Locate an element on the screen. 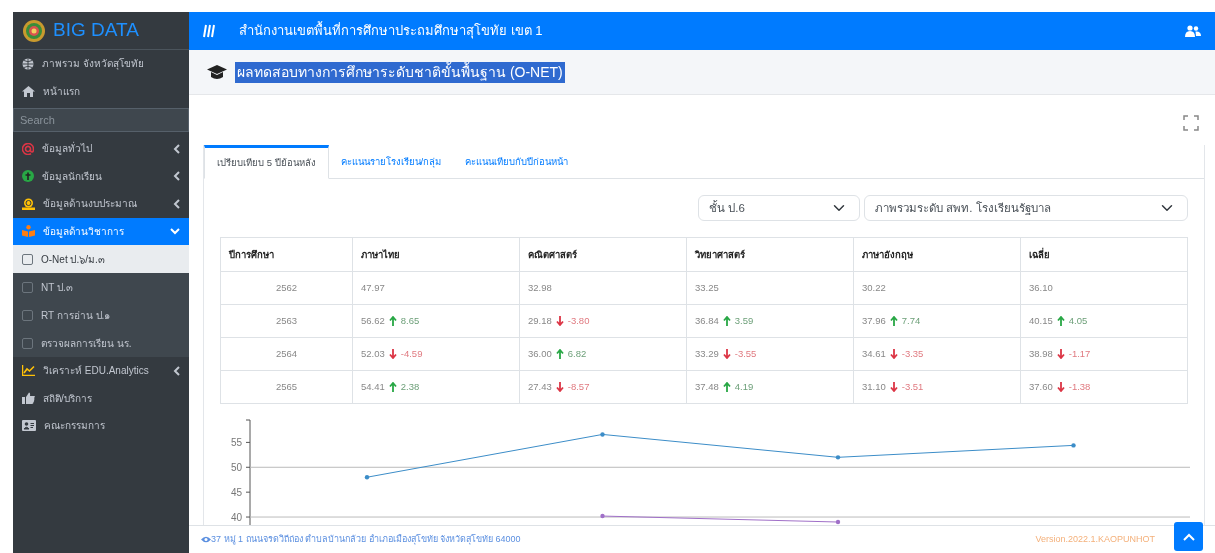 The height and width of the screenshot is (553, 1215). footer-address: 37 หมู่ 1 ถนนจรดวิถีถ่อง ตำบลบ้านกล้วย อำเภอเมืองสุโขทัย จังหวัดสุโขทัย 64000 is located at coordinates (366, 539).